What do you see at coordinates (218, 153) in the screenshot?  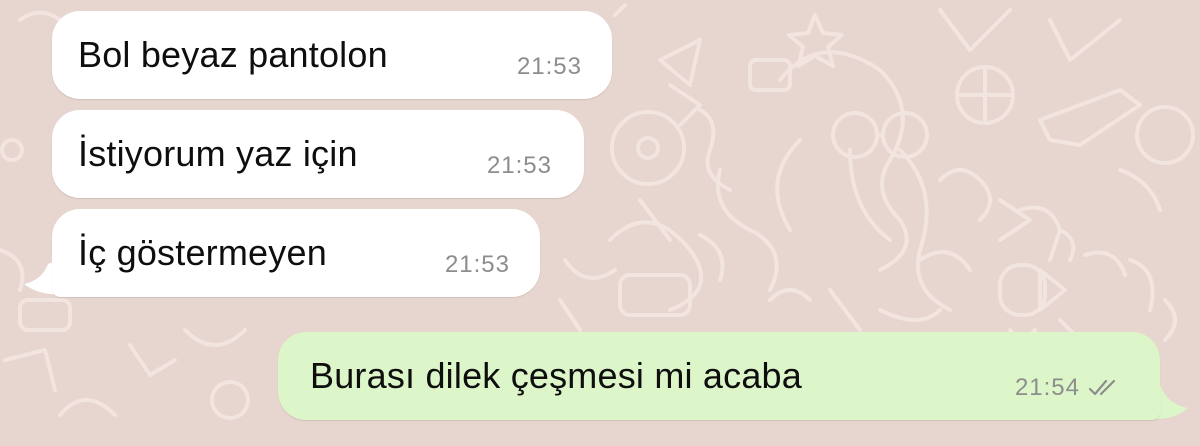 I see `message-text: İstiyorum yaz için` at bounding box center [218, 153].